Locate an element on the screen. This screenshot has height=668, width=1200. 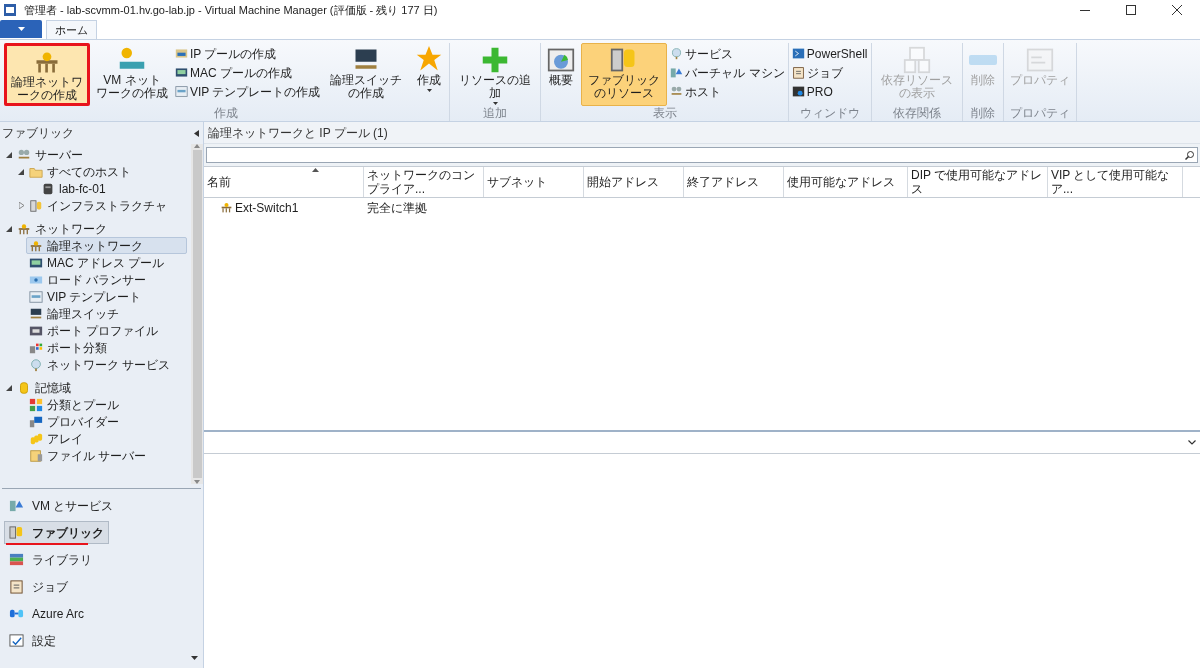
tree-item: ポート プロファイル is located at coordinates (95, 330).